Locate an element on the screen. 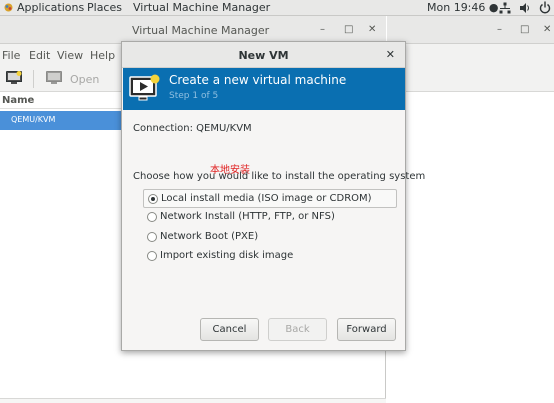 This screenshot has width=554, height=403. vm-manager-titlebar: Virtual Machine Manager – □ ✕ is located at coordinates (193, 30).